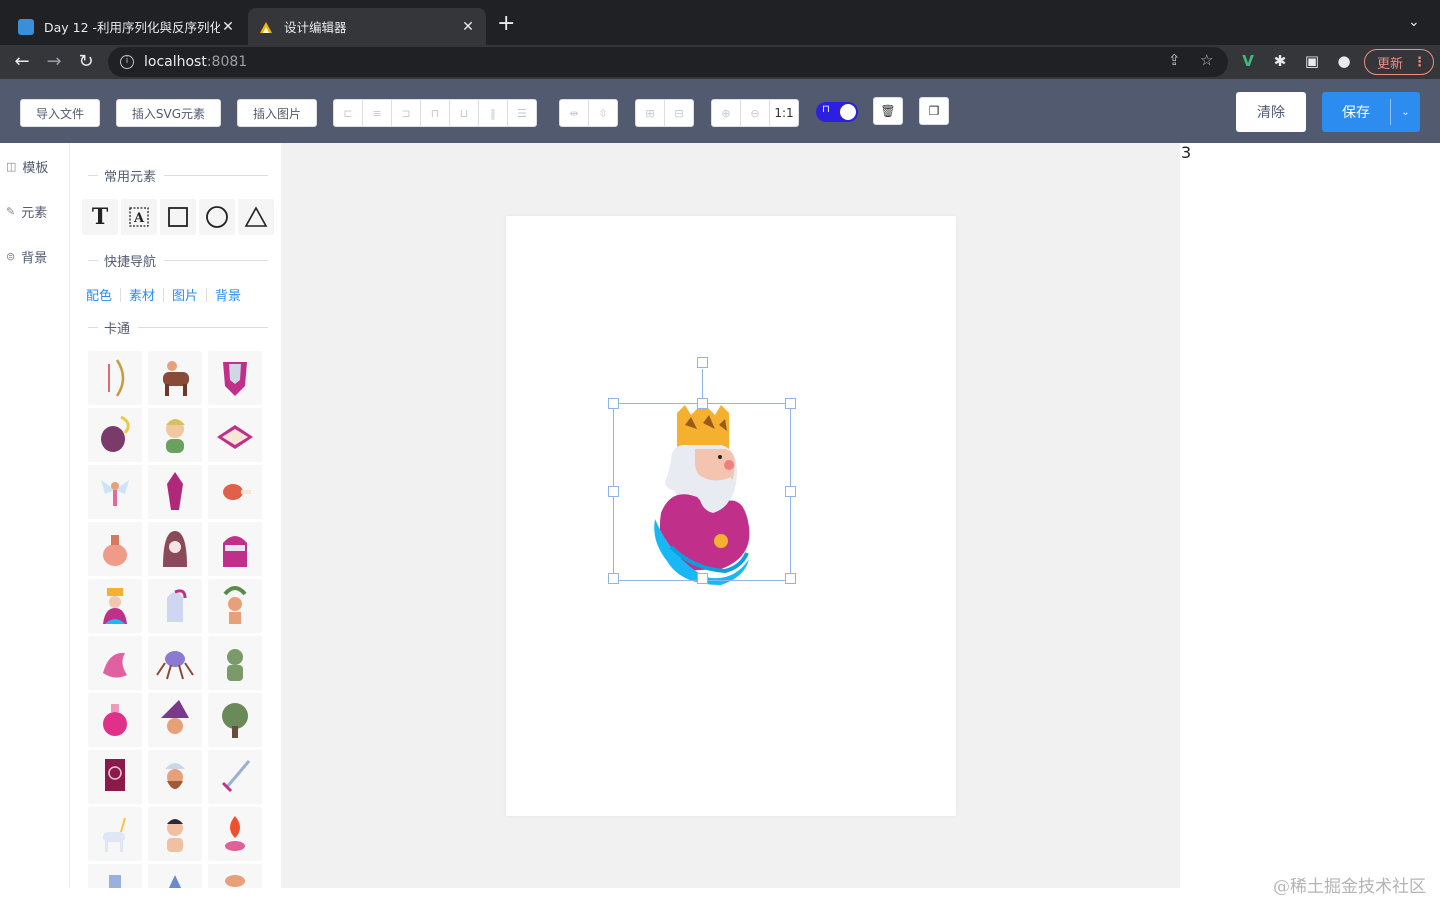  Describe the element at coordinates (235, 834) in the screenshot. I see `fire-hand-icon` at that location.